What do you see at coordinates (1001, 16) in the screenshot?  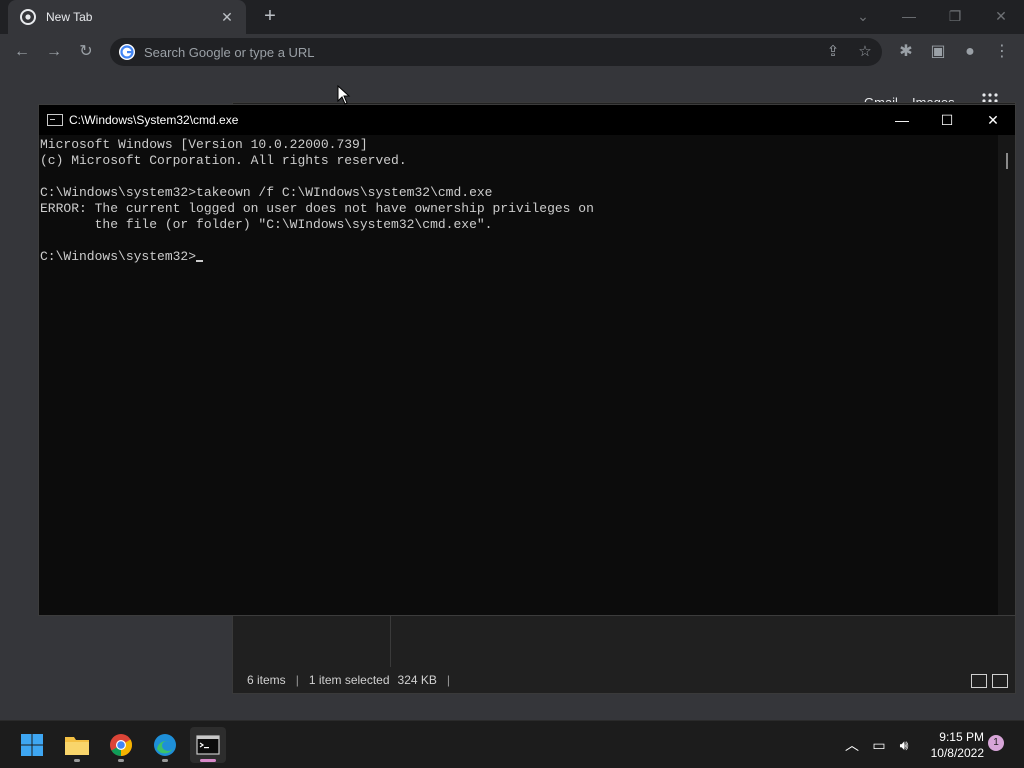 I see `browser-close-icon: ✕` at bounding box center [1001, 16].